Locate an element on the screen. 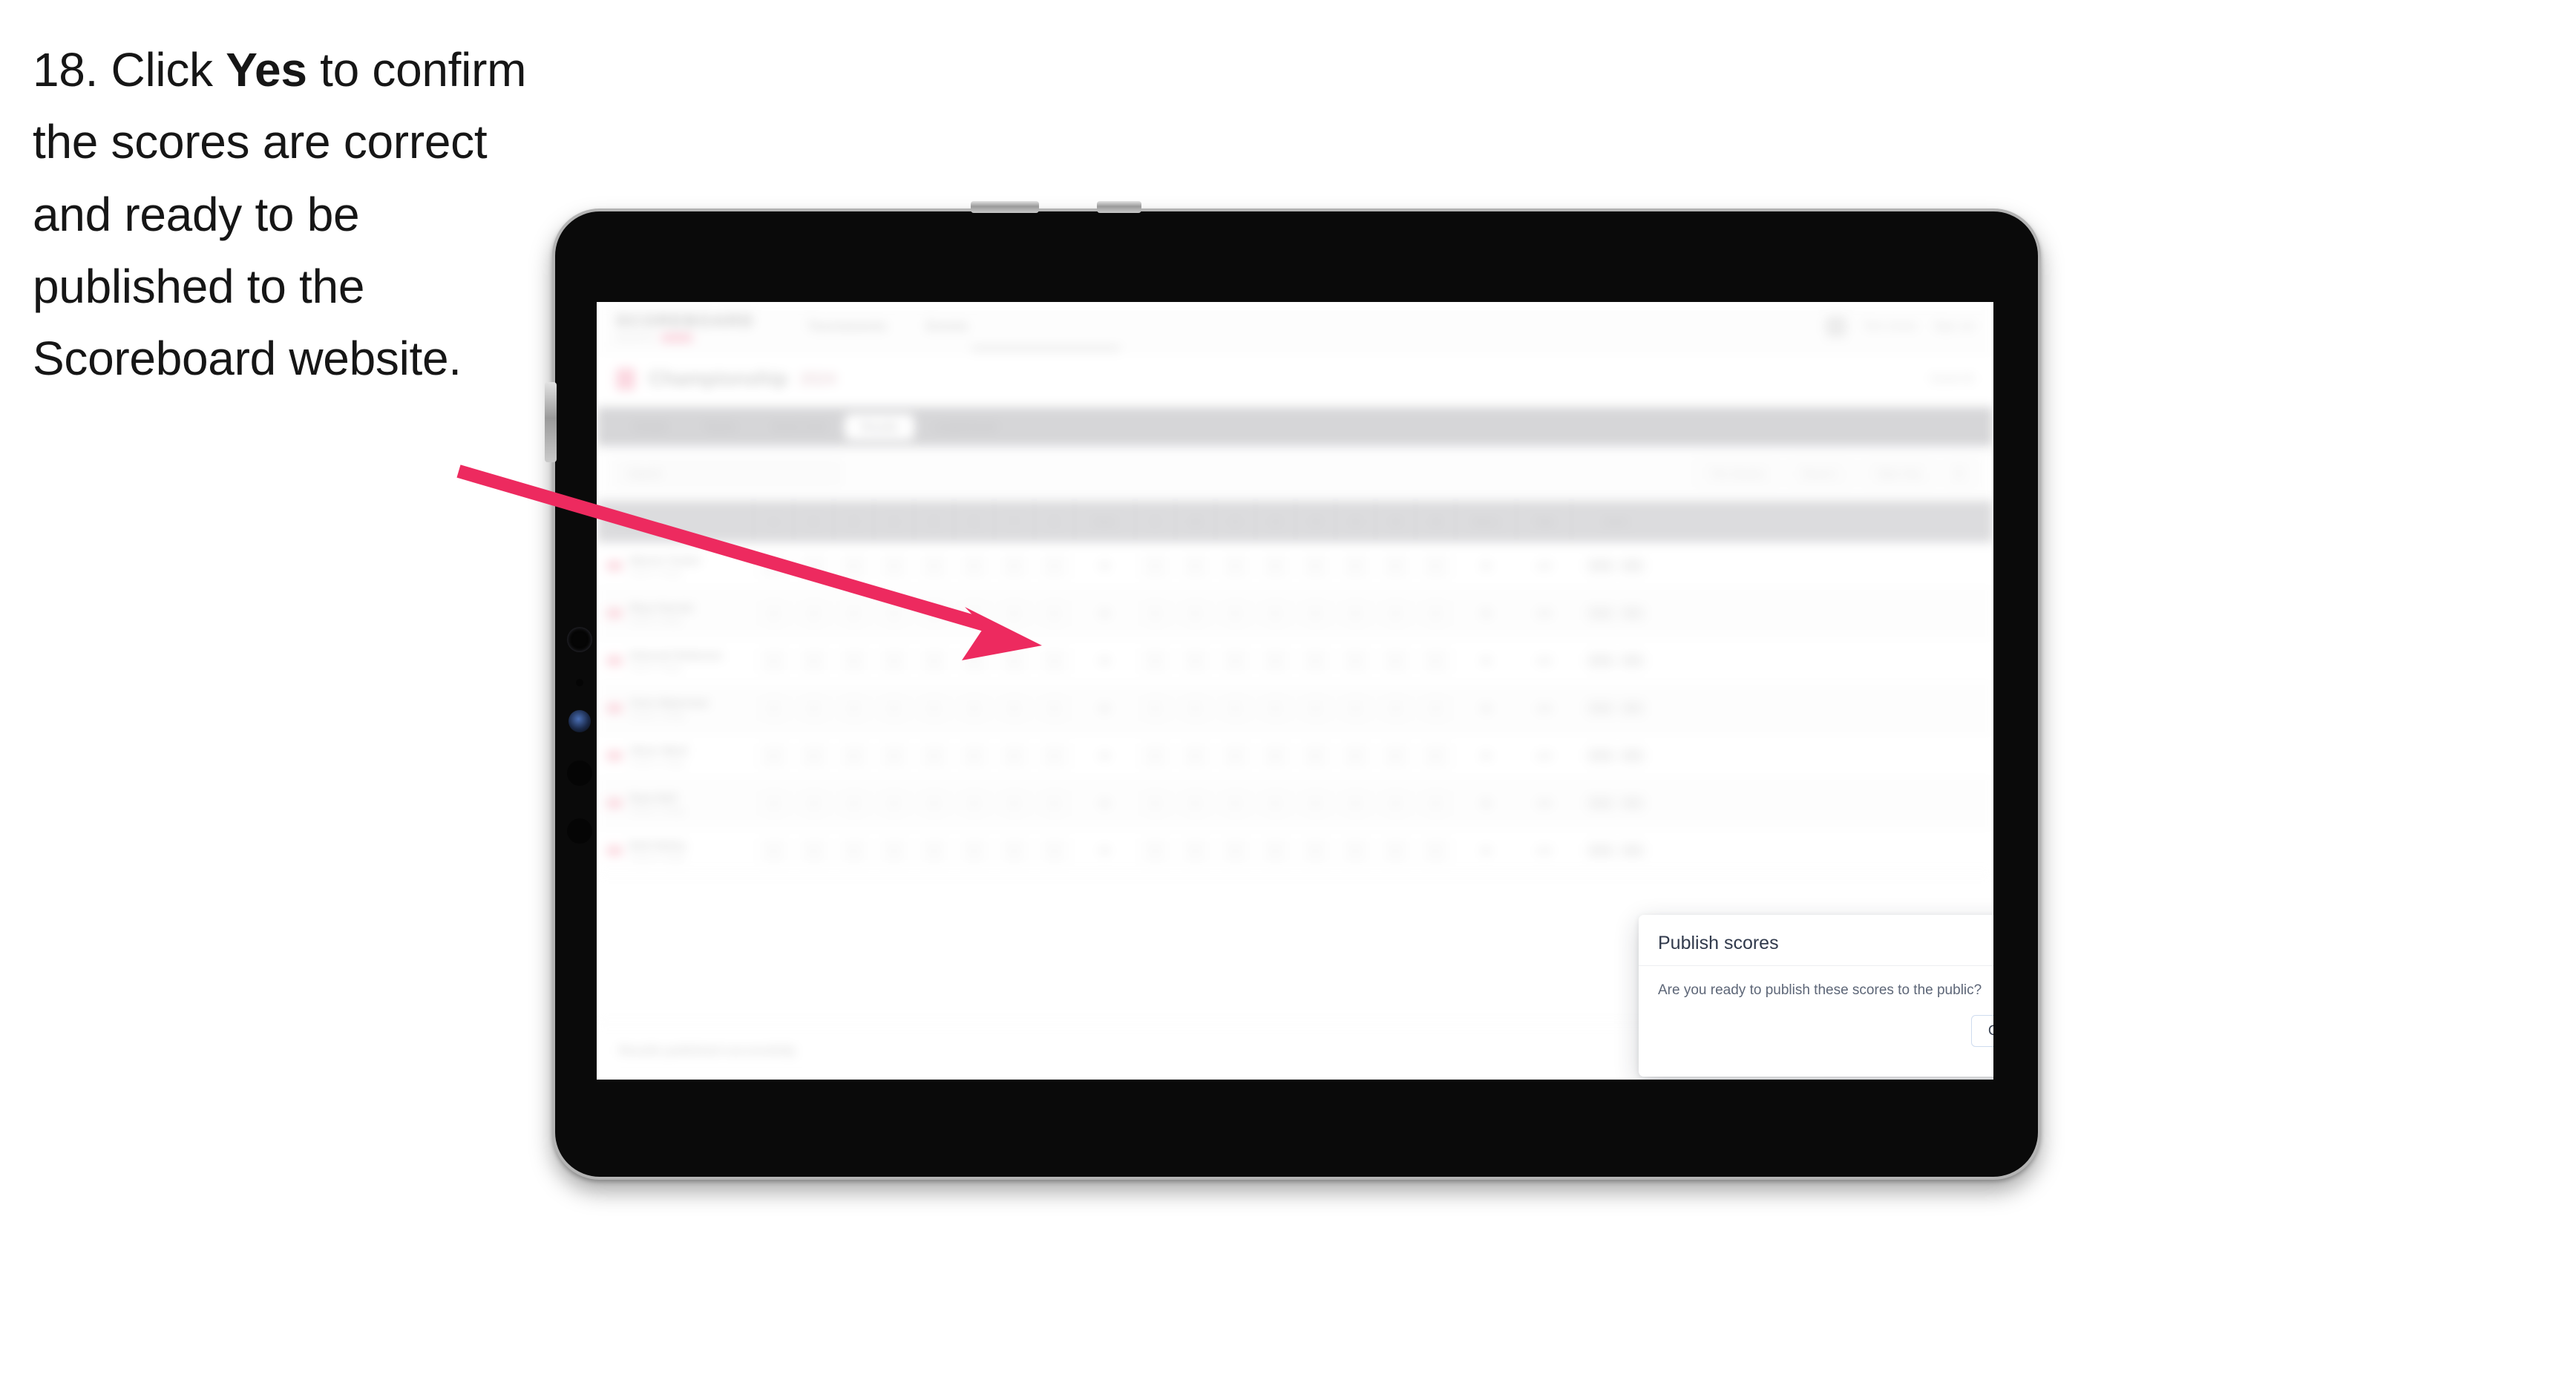 The height and width of the screenshot is (1386, 2576). cancel-button: Cancel is located at coordinates (1981, 1031).